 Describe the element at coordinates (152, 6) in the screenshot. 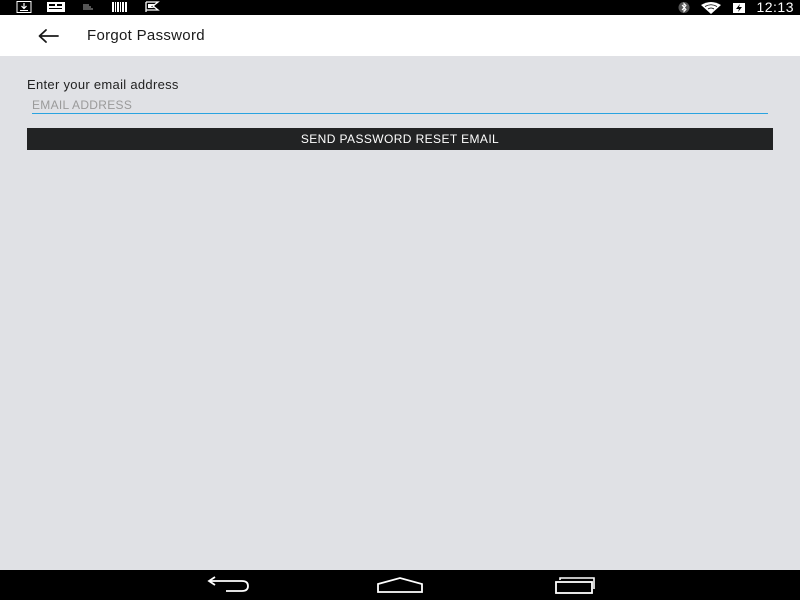

I see `signal-flag-icon` at that location.